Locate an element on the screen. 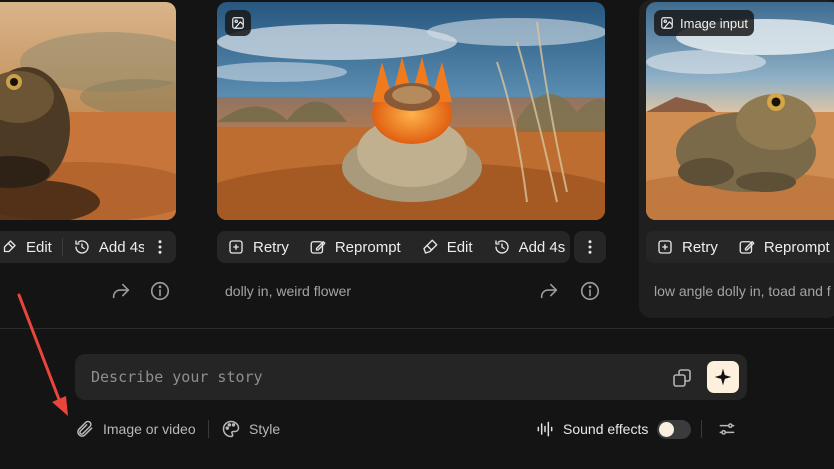  palette-icon is located at coordinates (231, 429).